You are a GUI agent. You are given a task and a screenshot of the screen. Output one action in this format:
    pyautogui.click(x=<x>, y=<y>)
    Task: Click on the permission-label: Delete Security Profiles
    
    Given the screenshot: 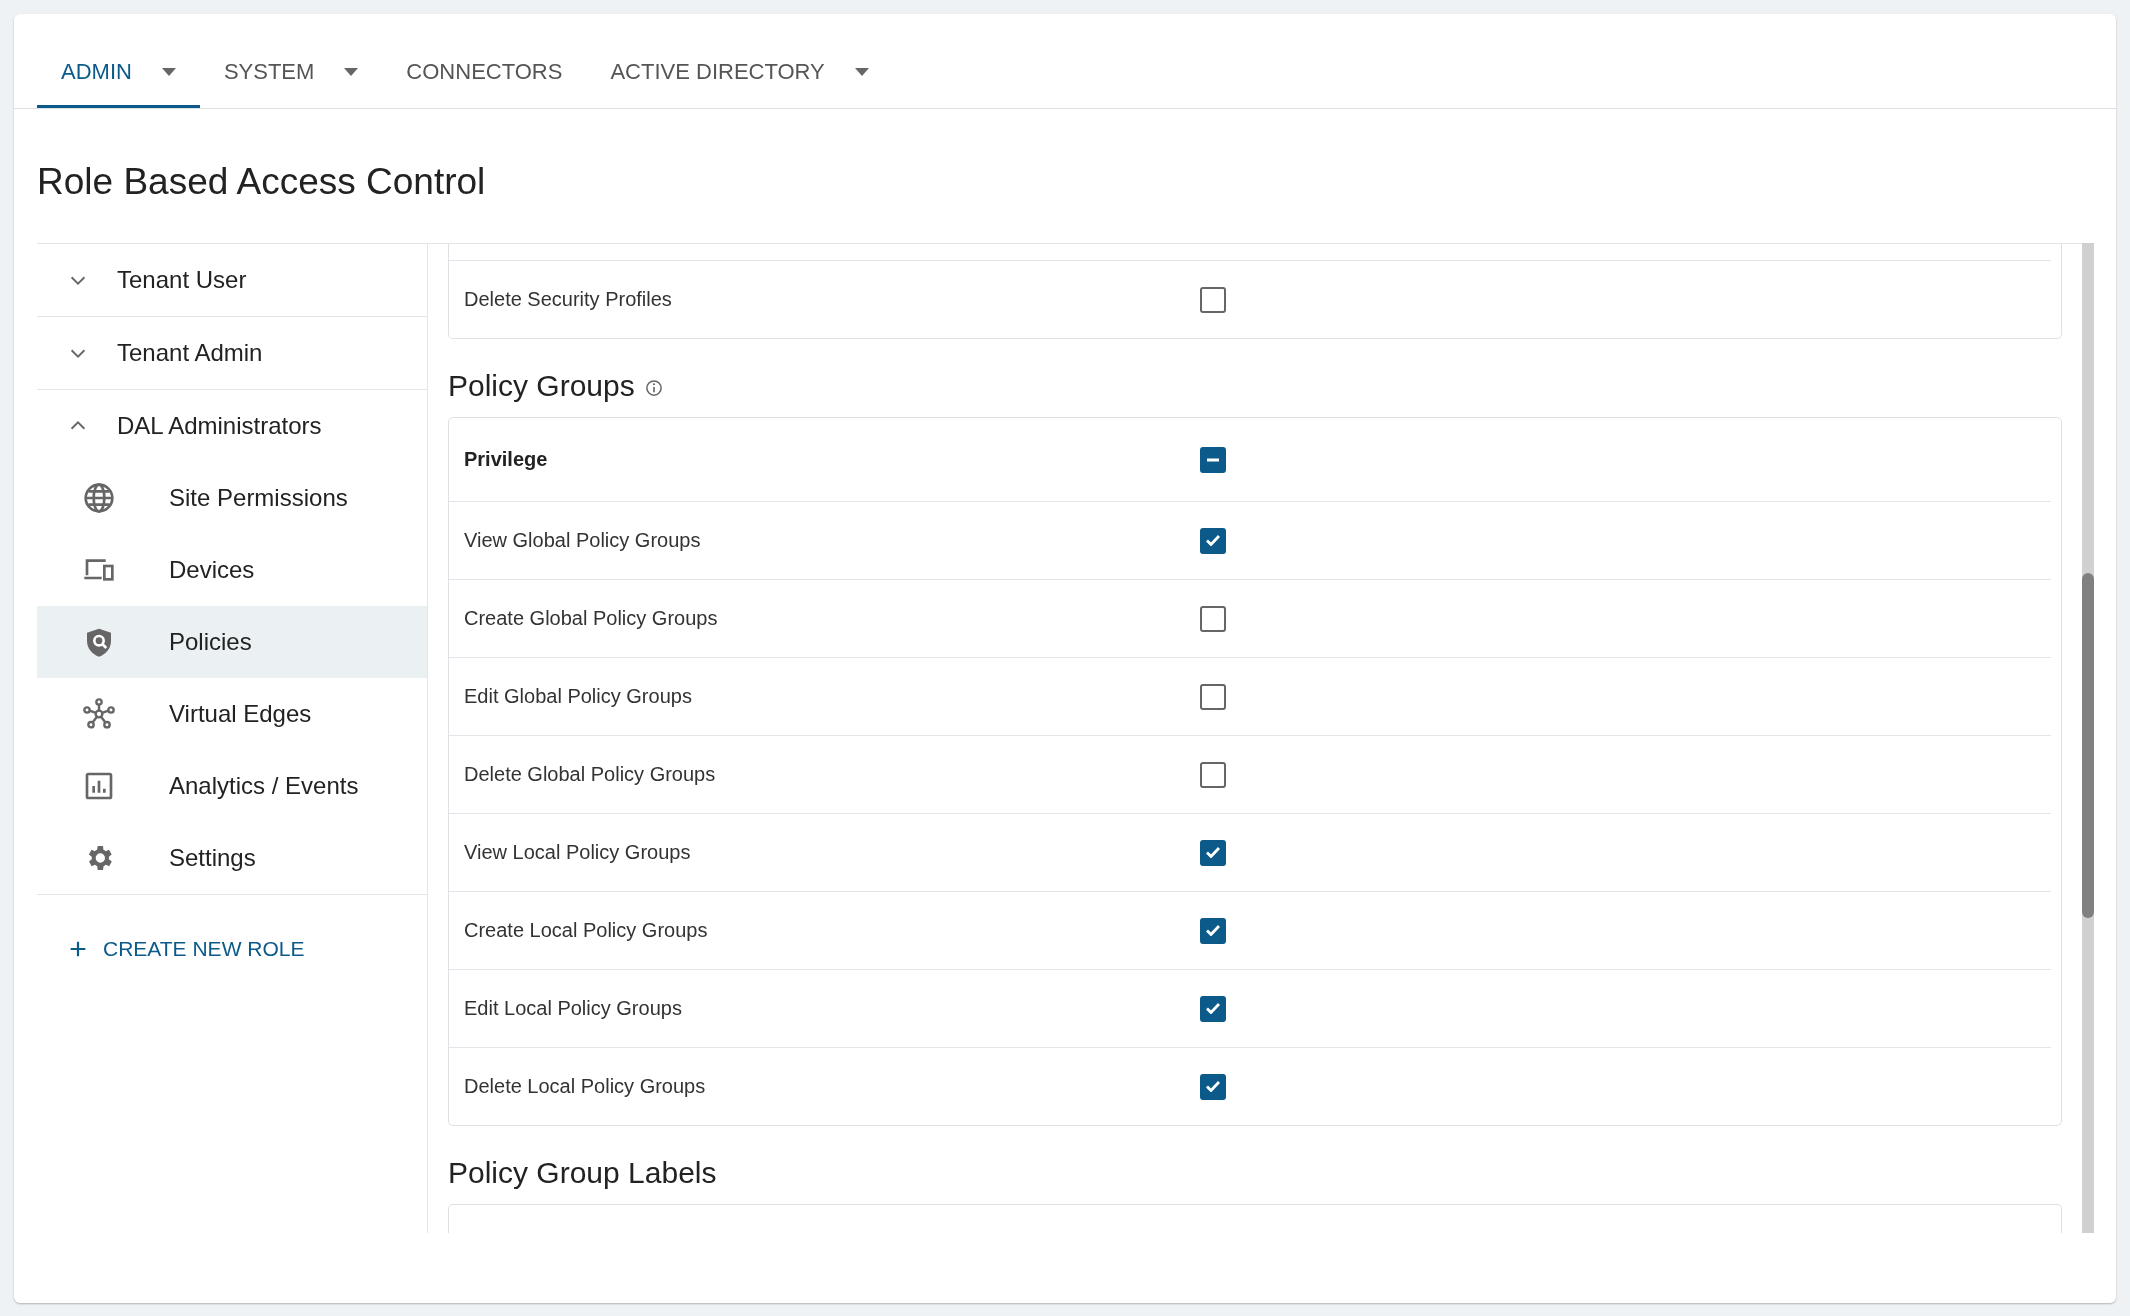 What is the action you would take?
    pyautogui.click(x=568, y=299)
    